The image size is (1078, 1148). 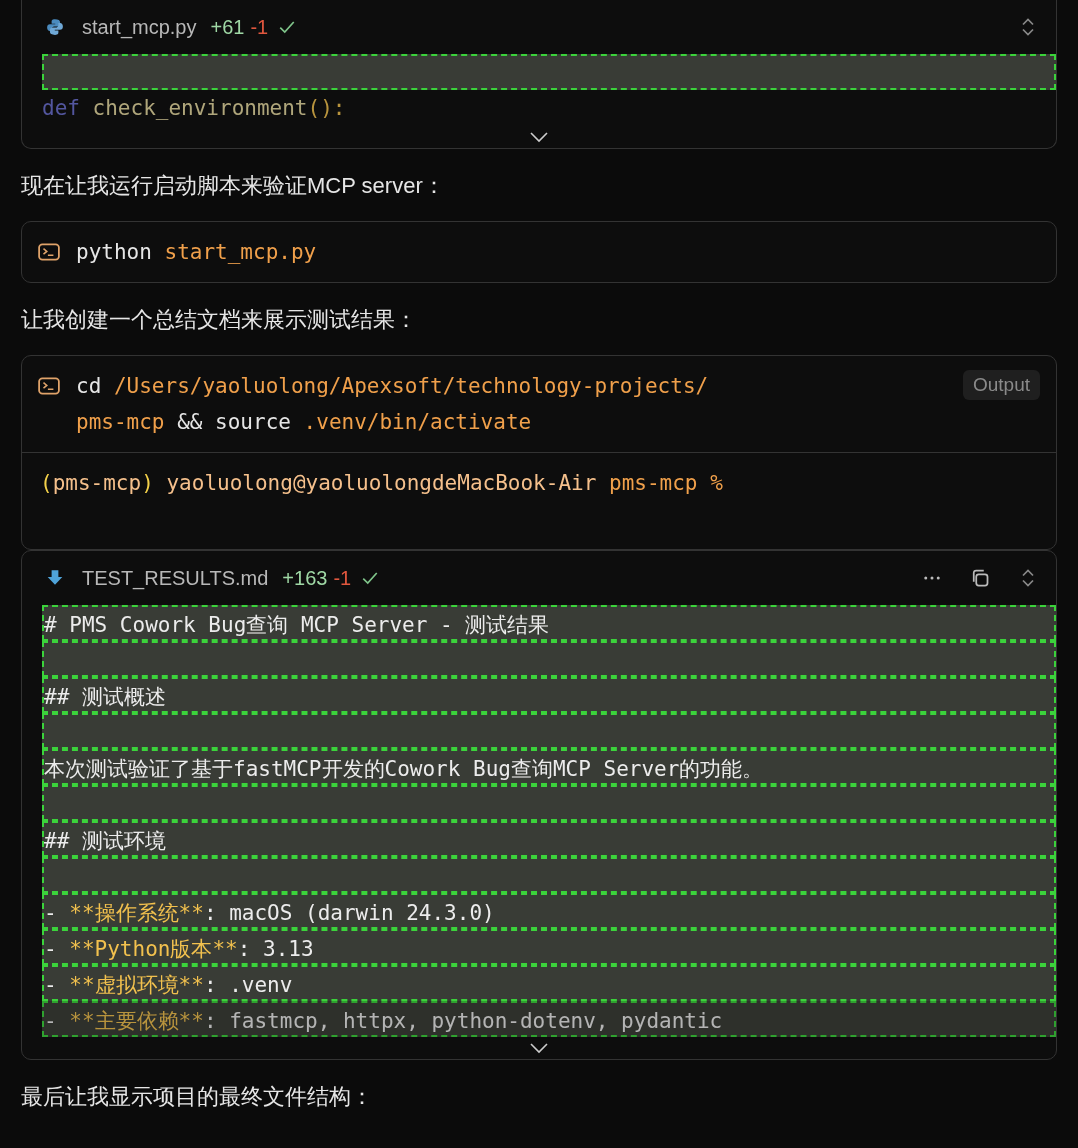 I want to click on copy-icon, so click(x=980, y=578).